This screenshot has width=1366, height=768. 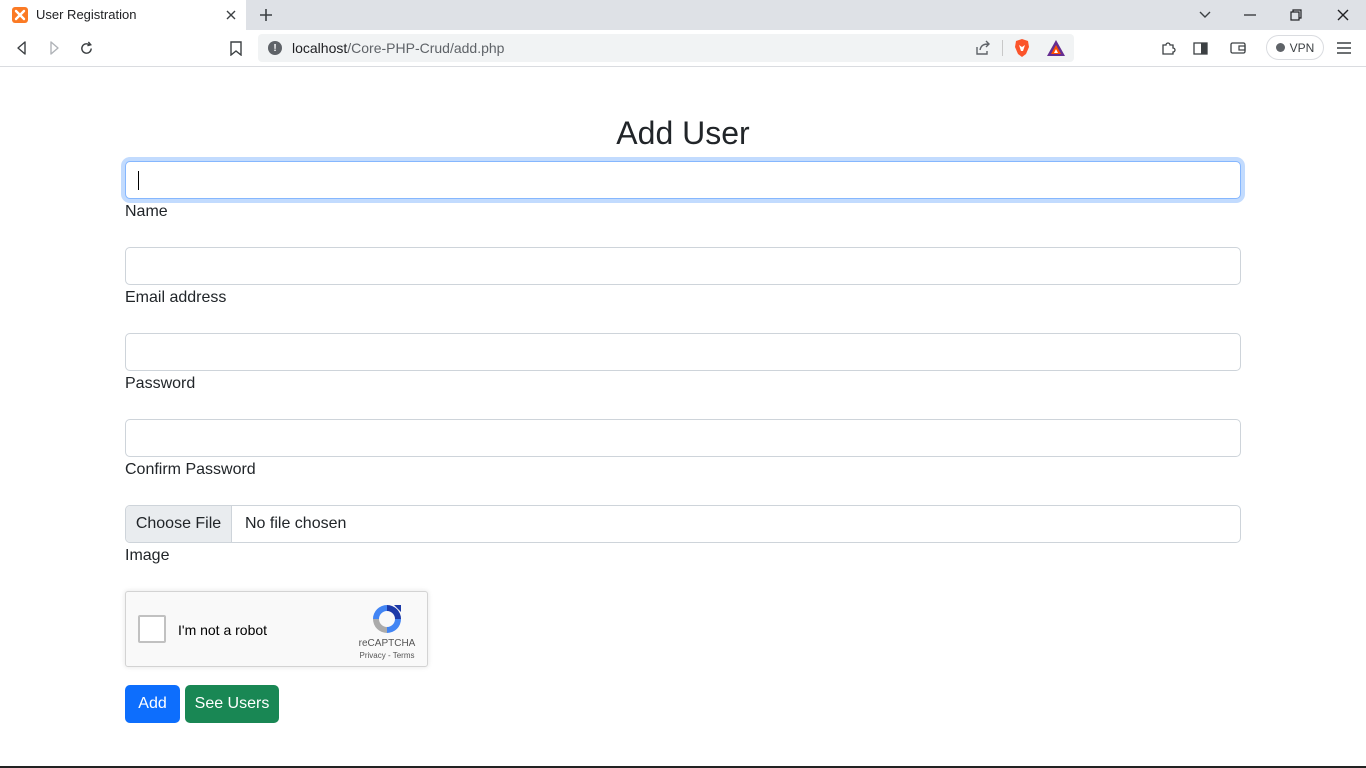 I want to click on minimize-icon, so click(x=1250, y=15).